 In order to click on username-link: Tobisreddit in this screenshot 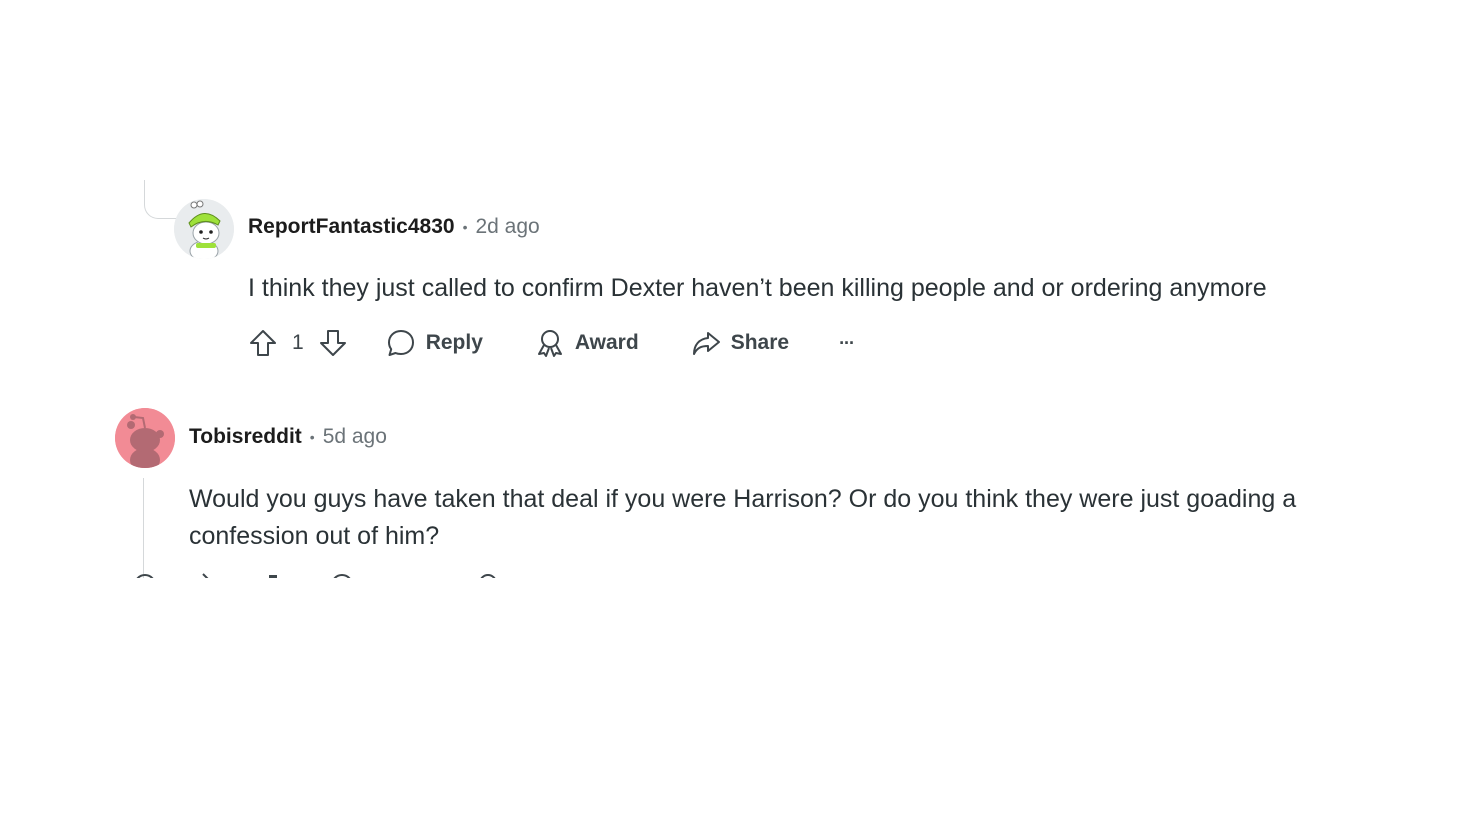, I will do `click(245, 437)`.